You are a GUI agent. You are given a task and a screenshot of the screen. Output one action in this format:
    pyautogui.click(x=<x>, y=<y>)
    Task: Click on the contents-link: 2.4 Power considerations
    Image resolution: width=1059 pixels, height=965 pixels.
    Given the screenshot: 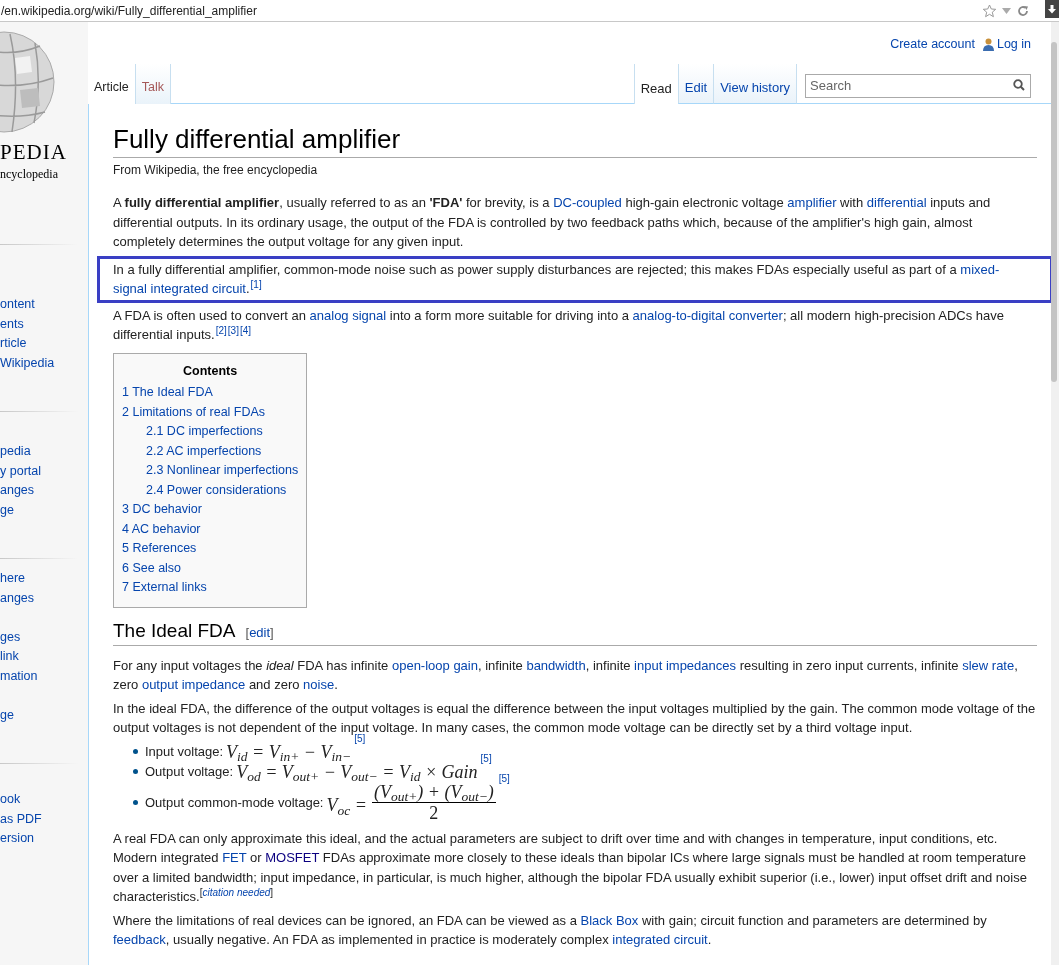 What is the action you would take?
    pyautogui.click(x=222, y=490)
    